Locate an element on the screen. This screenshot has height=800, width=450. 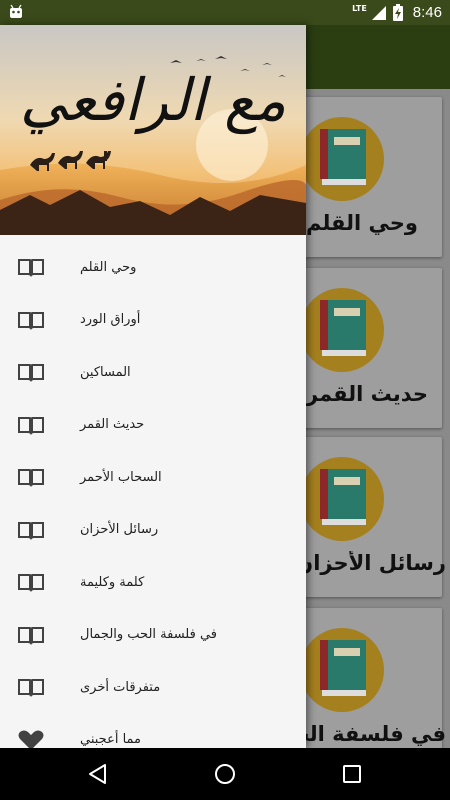
menu-item-kalima-wa-kulayma: كلمة وكليمة is located at coordinates (153, 582).